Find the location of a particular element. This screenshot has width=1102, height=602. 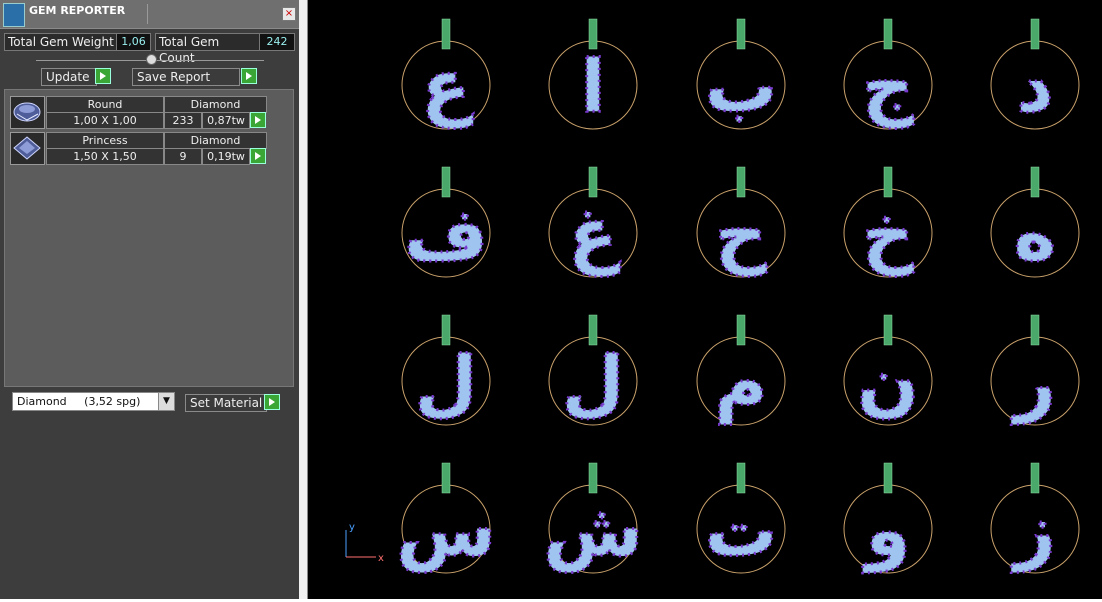

pendant: ه is located at coordinates (1035, 222).